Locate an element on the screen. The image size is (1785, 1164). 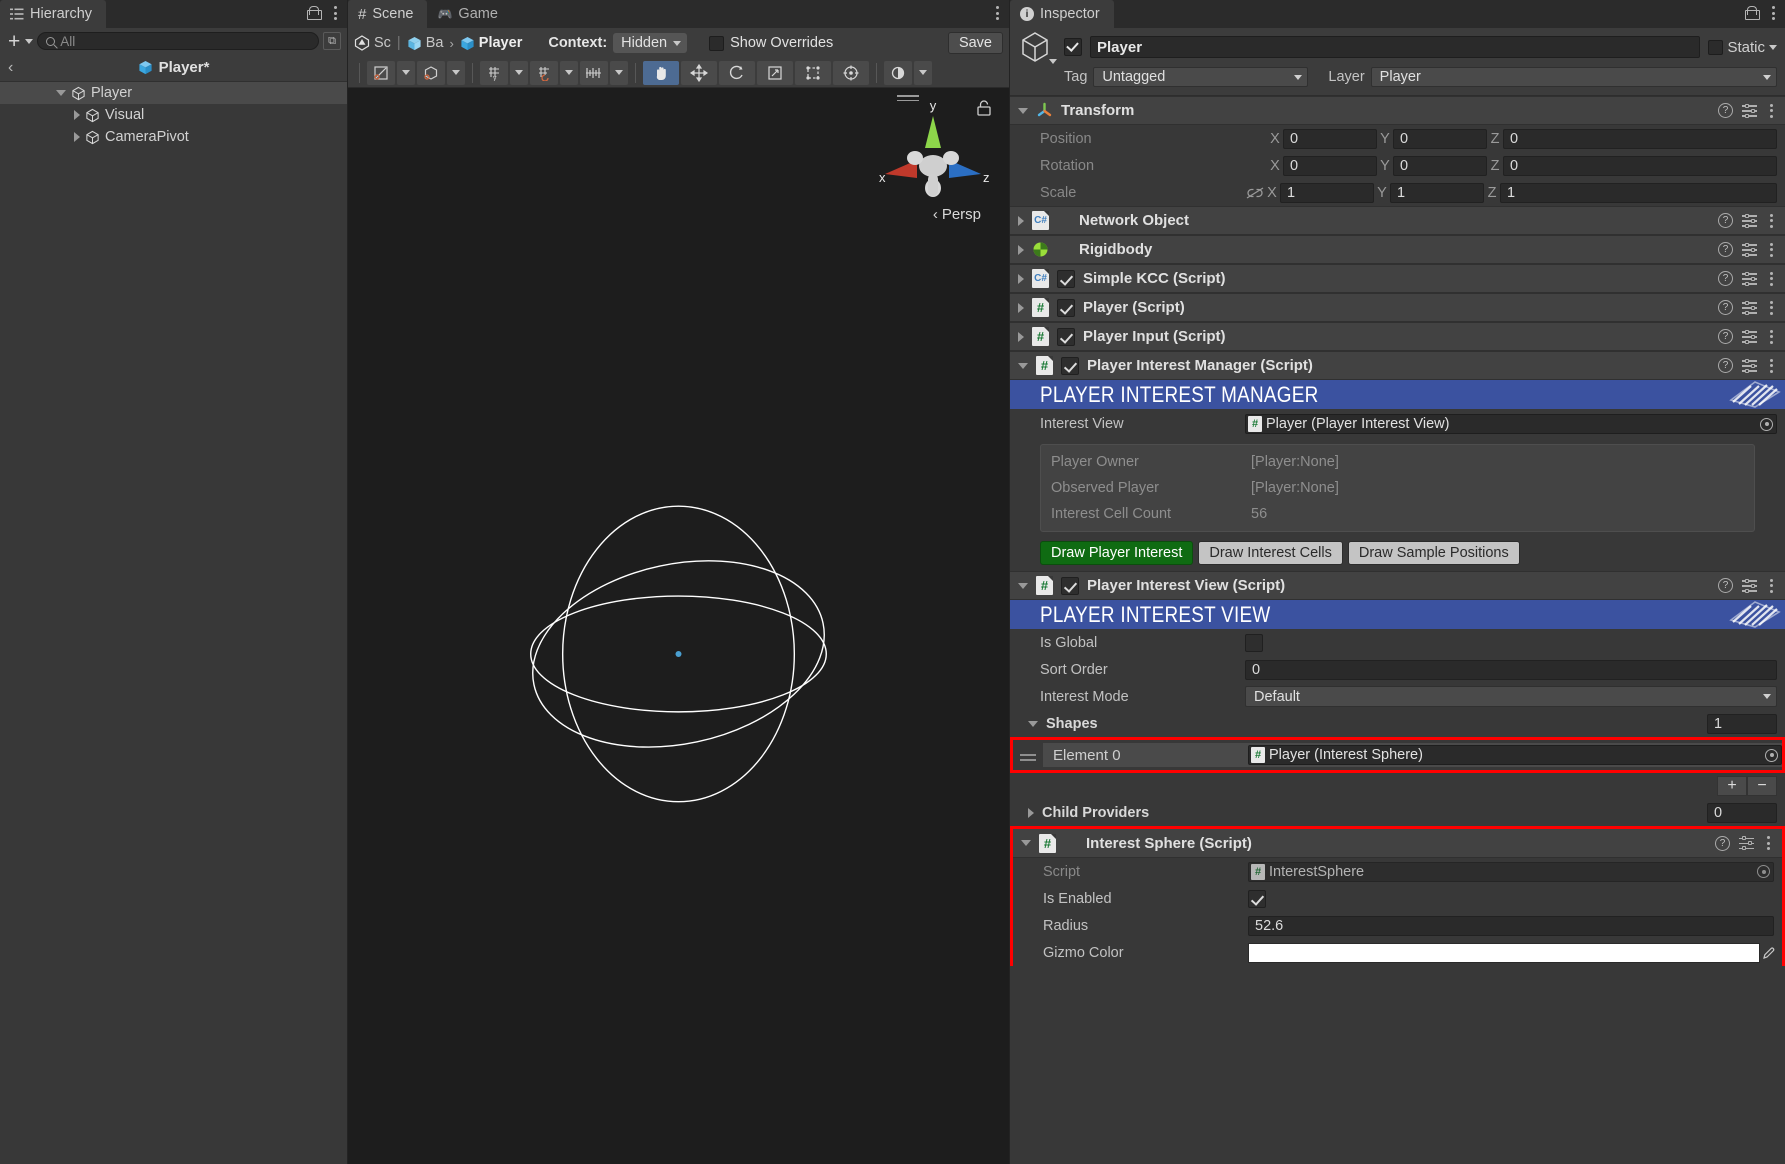
is-enabled-checkbox is located at coordinates (1257, 898).